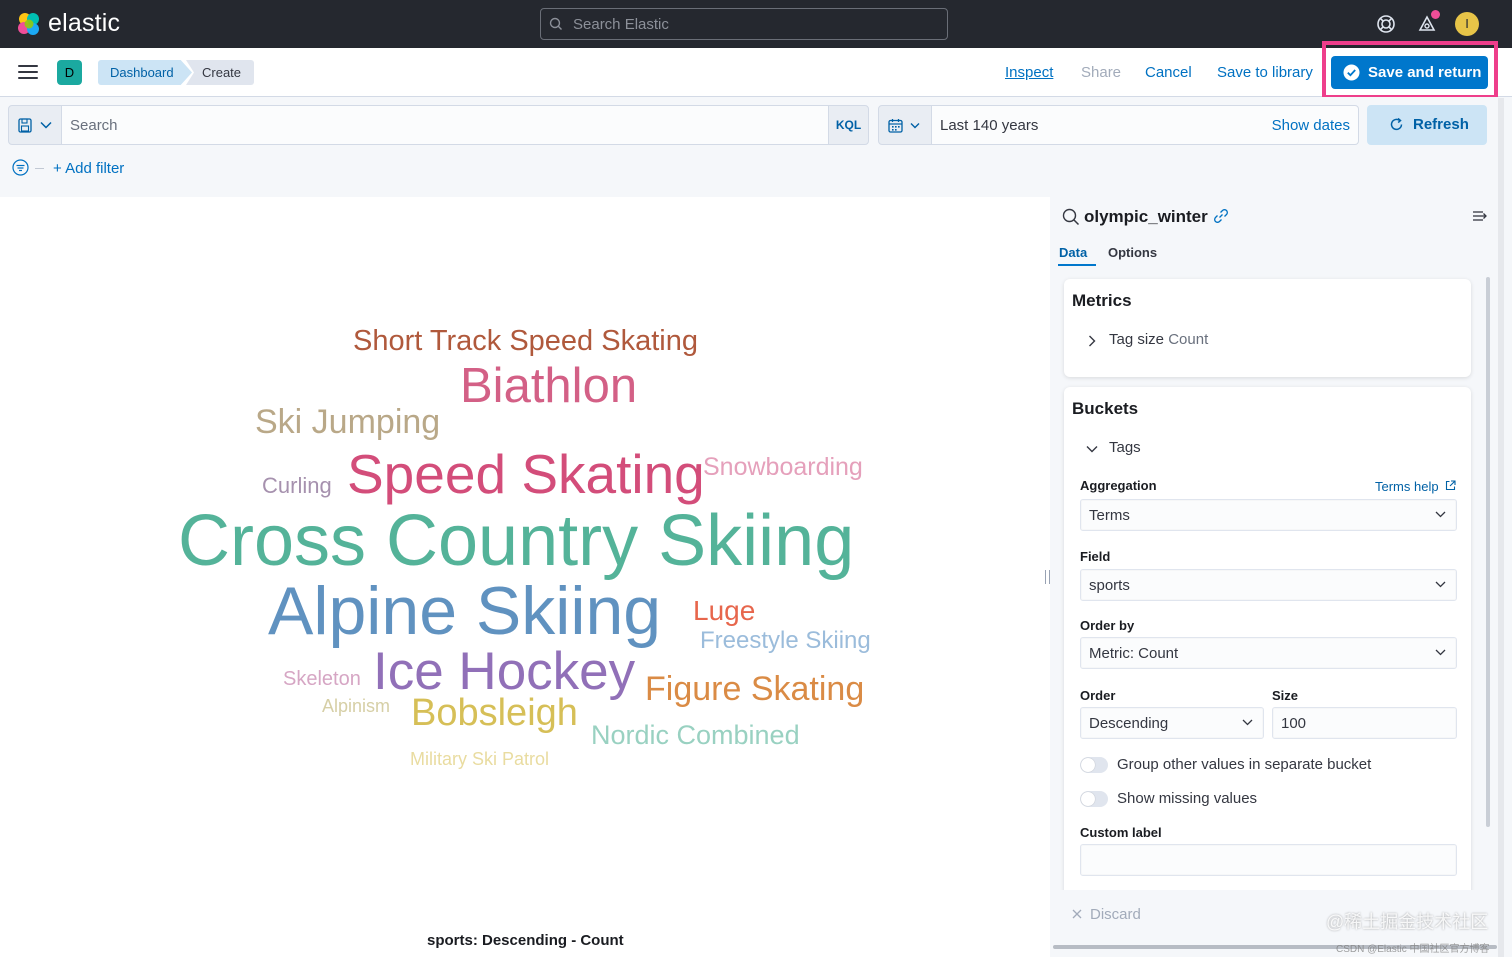 The height and width of the screenshot is (957, 1512). I want to click on tag-cloud-word: Ice Hockey, so click(504, 671).